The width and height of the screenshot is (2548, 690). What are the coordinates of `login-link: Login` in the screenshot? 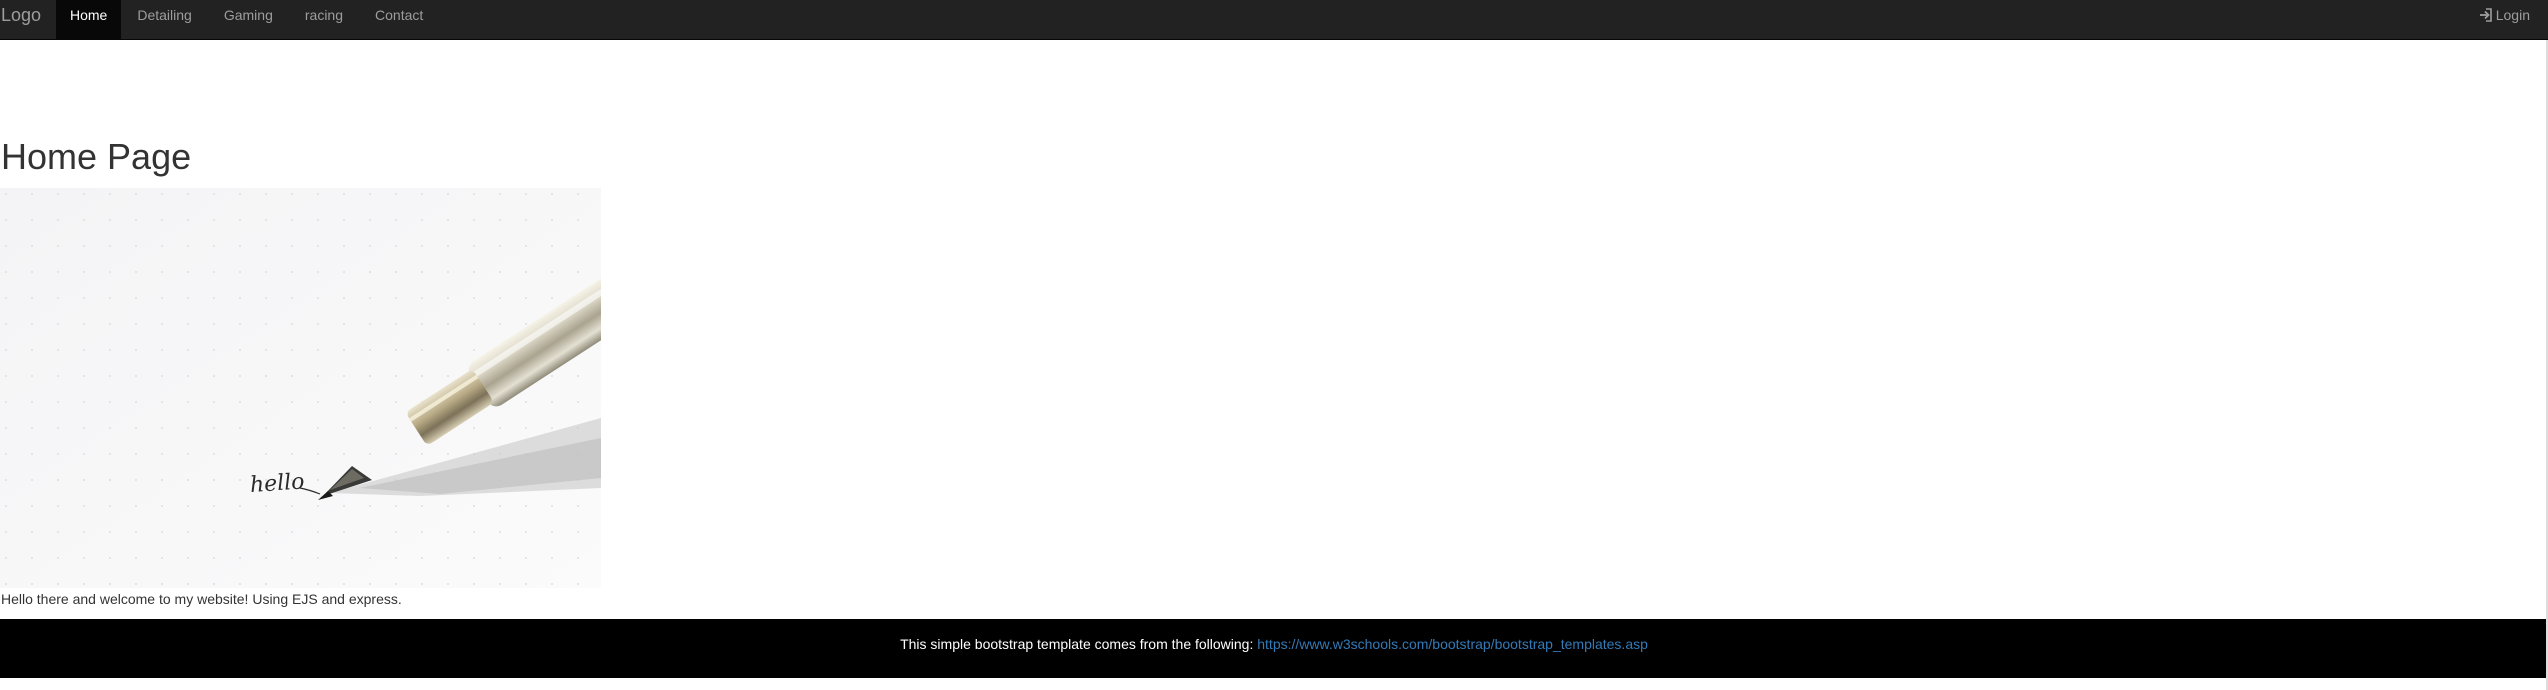 It's located at (2504, 20).